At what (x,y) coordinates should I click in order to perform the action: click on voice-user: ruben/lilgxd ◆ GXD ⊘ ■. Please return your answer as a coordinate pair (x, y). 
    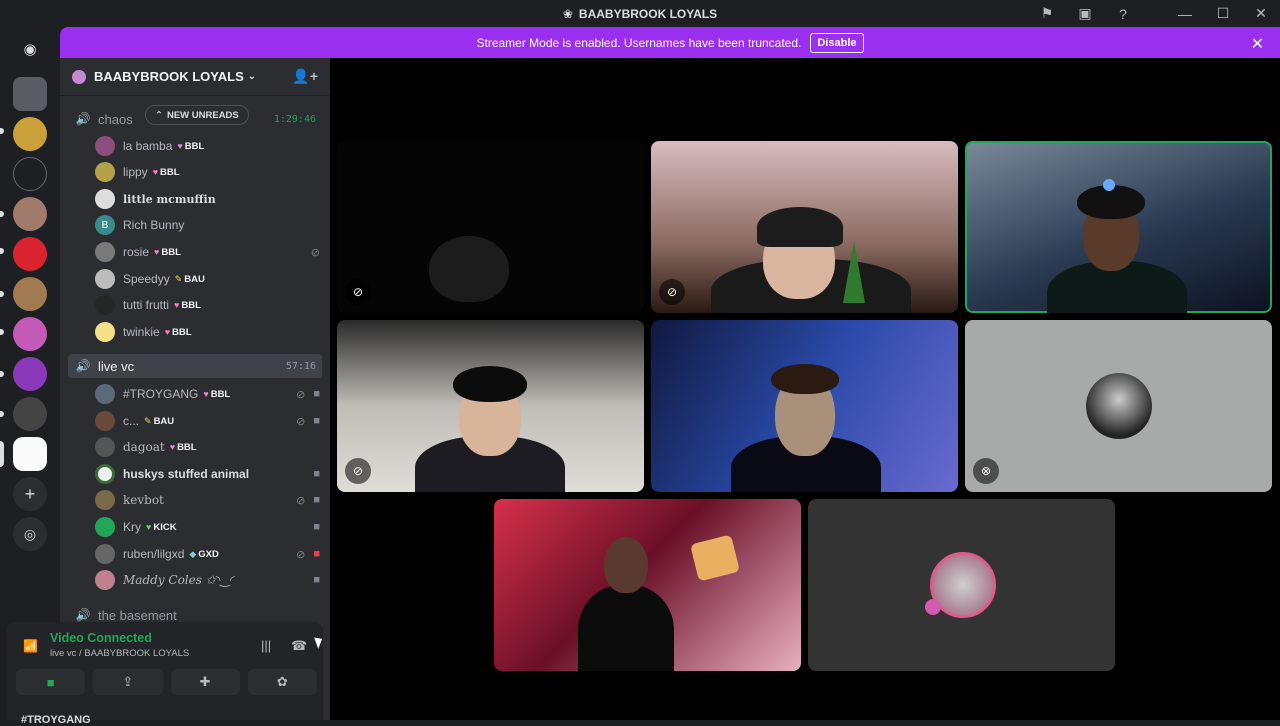
    Looking at the image, I should click on (207, 554).